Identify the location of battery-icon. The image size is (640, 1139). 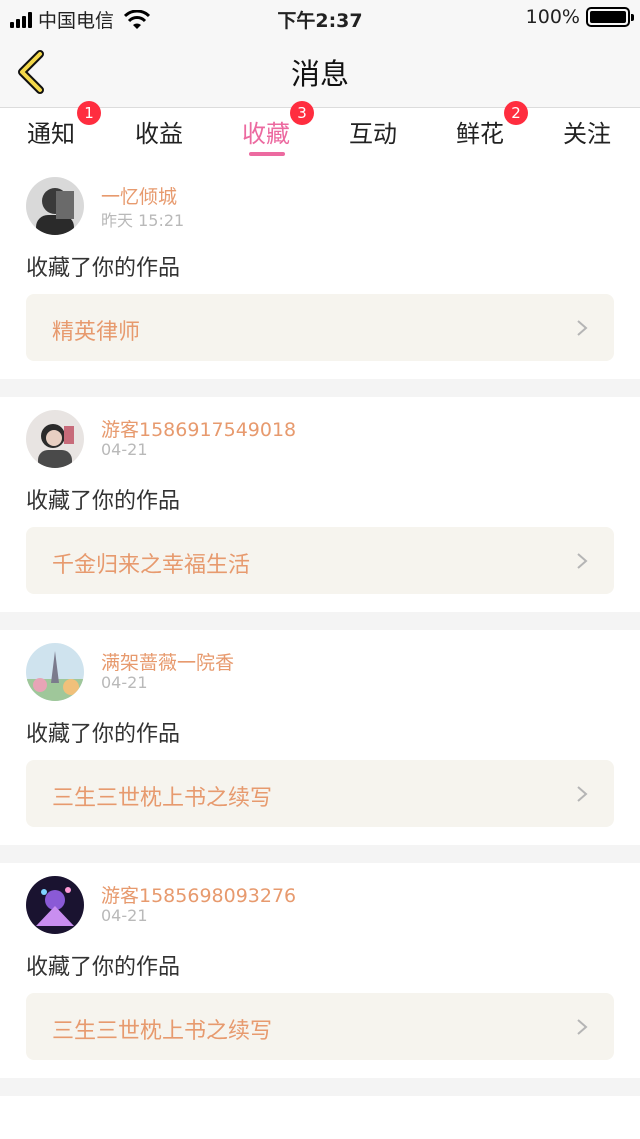
(610, 17).